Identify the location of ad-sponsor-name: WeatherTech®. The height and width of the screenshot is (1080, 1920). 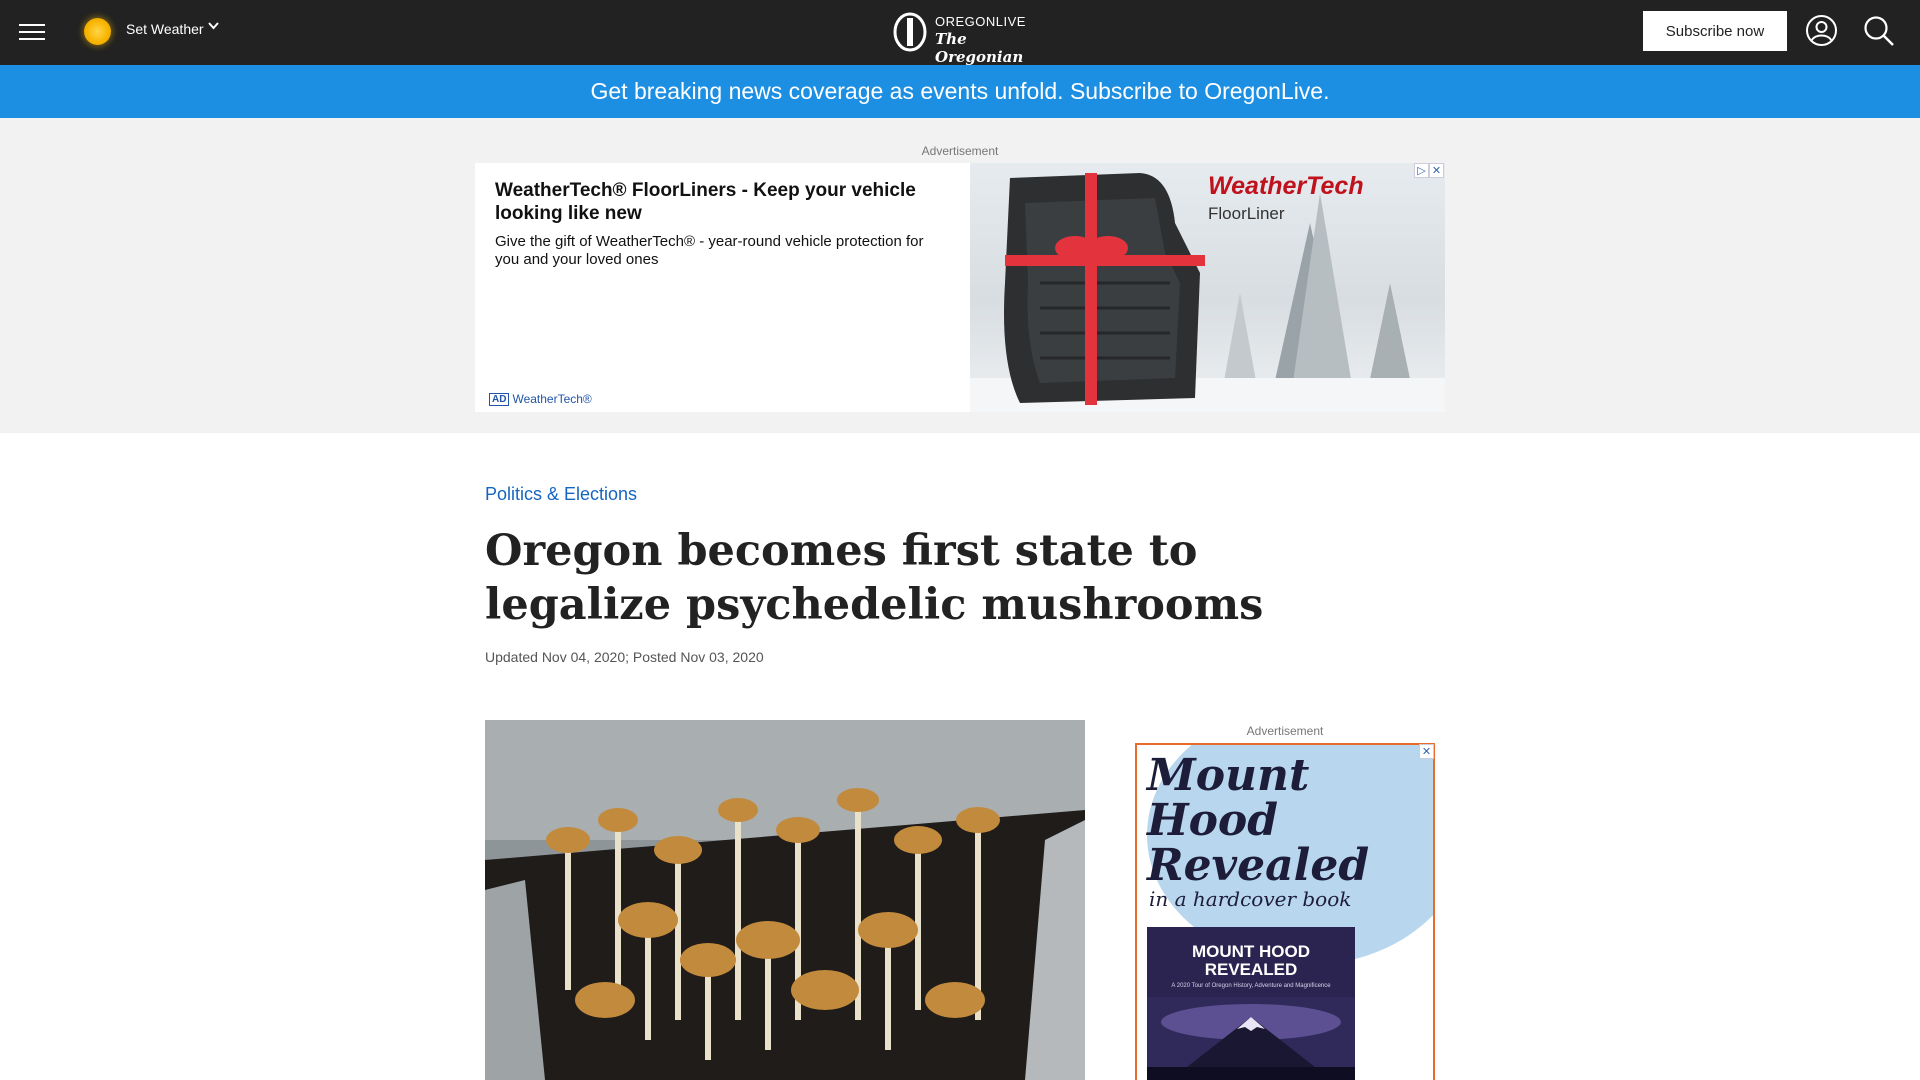
(551, 399).